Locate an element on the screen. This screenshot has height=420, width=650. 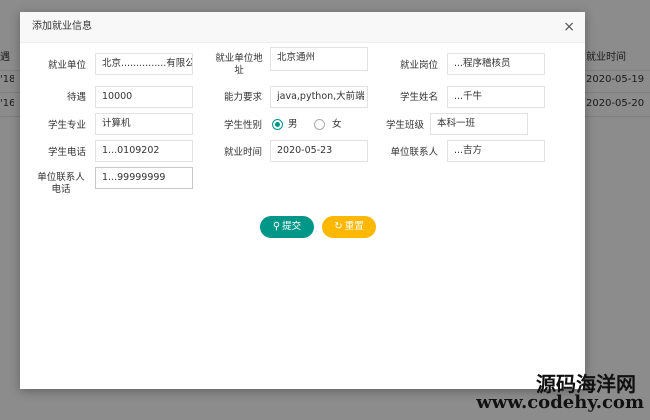
contact-phone-label: 单位联系人电话 is located at coordinates (61, 183).